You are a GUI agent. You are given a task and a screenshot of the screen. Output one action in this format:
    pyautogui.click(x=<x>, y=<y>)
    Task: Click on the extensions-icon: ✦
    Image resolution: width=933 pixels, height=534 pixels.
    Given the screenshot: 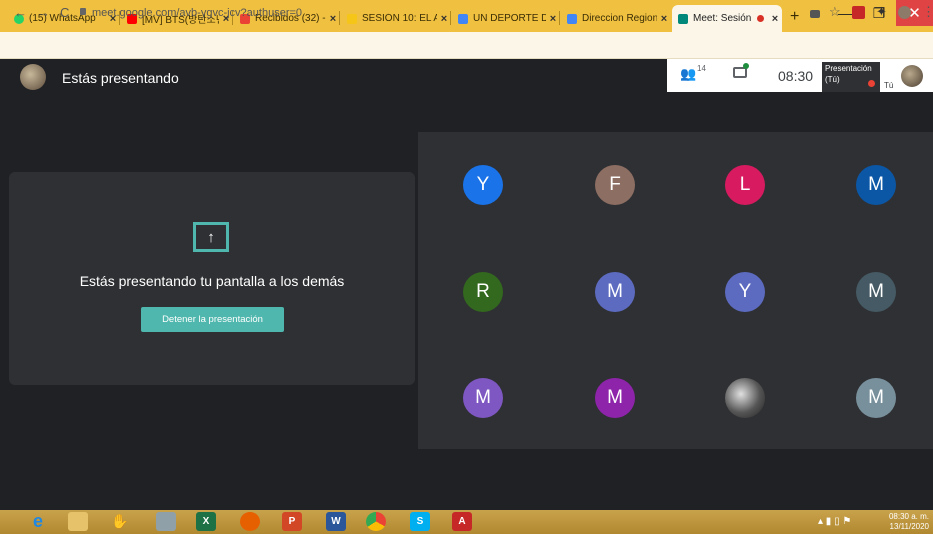 What is the action you would take?
    pyautogui.click(x=881, y=12)
    